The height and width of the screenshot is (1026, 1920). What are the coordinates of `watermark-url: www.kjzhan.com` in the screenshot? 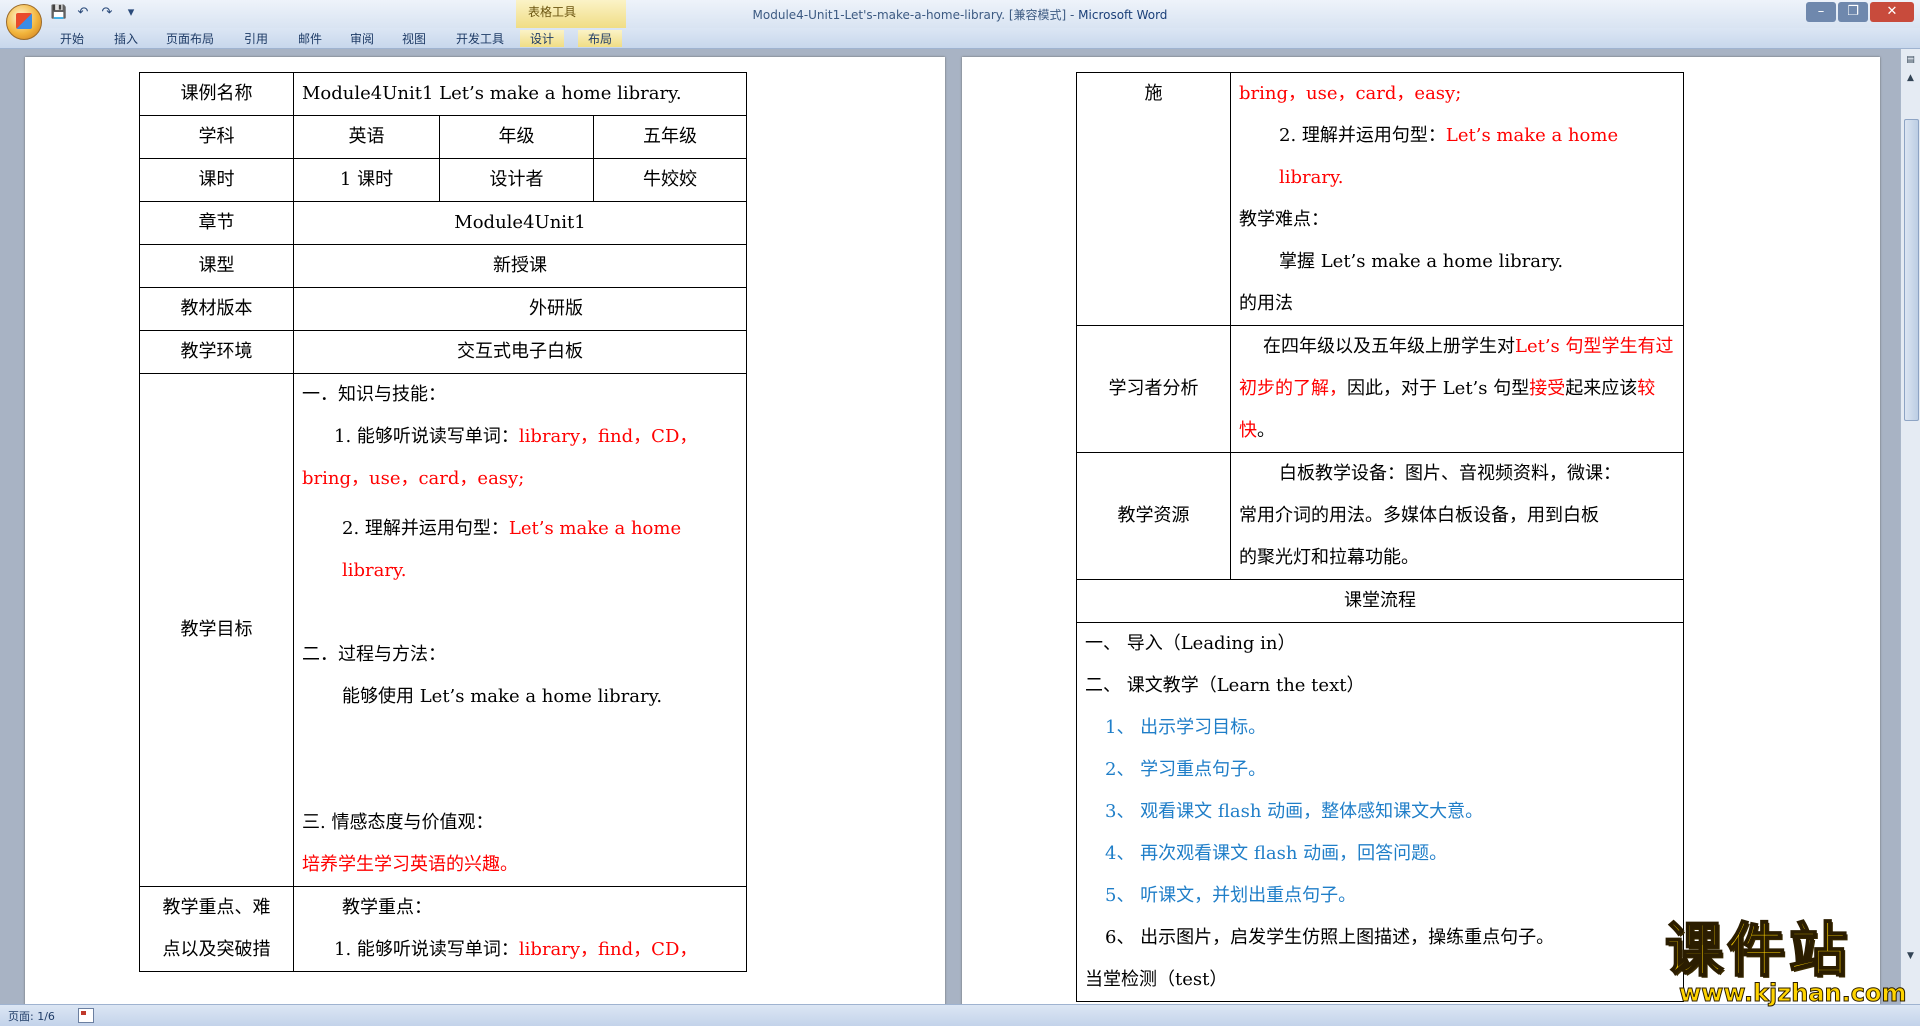 It's located at (1793, 993).